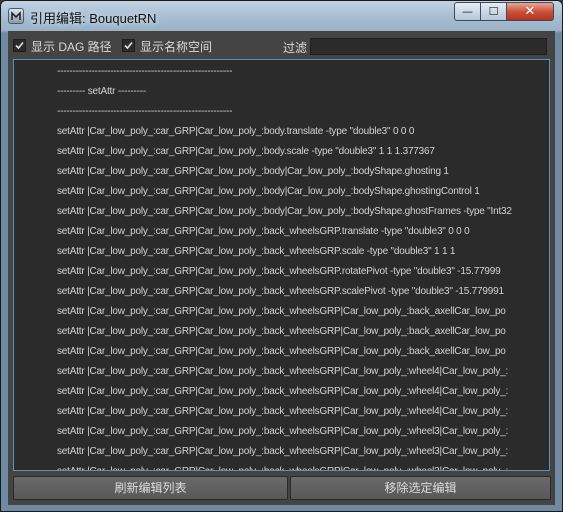 The image size is (563, 512). I want to click on show-namespace-checkbox, so click(128, 45).